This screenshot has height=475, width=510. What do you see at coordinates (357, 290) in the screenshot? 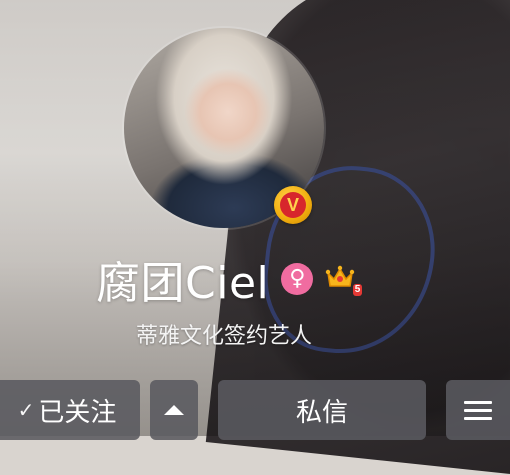
I see `level-badge: 5` at bounding box center [357, 290].